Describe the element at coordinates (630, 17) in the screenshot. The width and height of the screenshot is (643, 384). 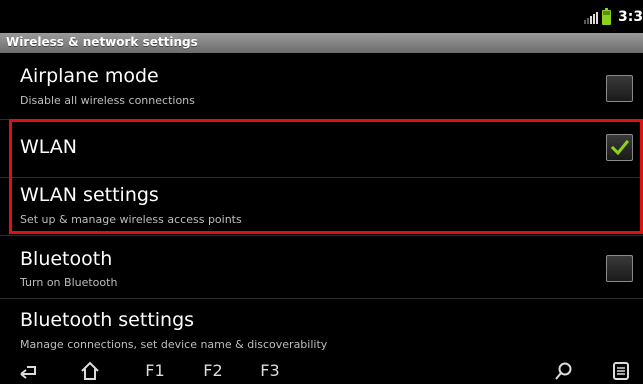
I see `clock: 3:33` at that location.